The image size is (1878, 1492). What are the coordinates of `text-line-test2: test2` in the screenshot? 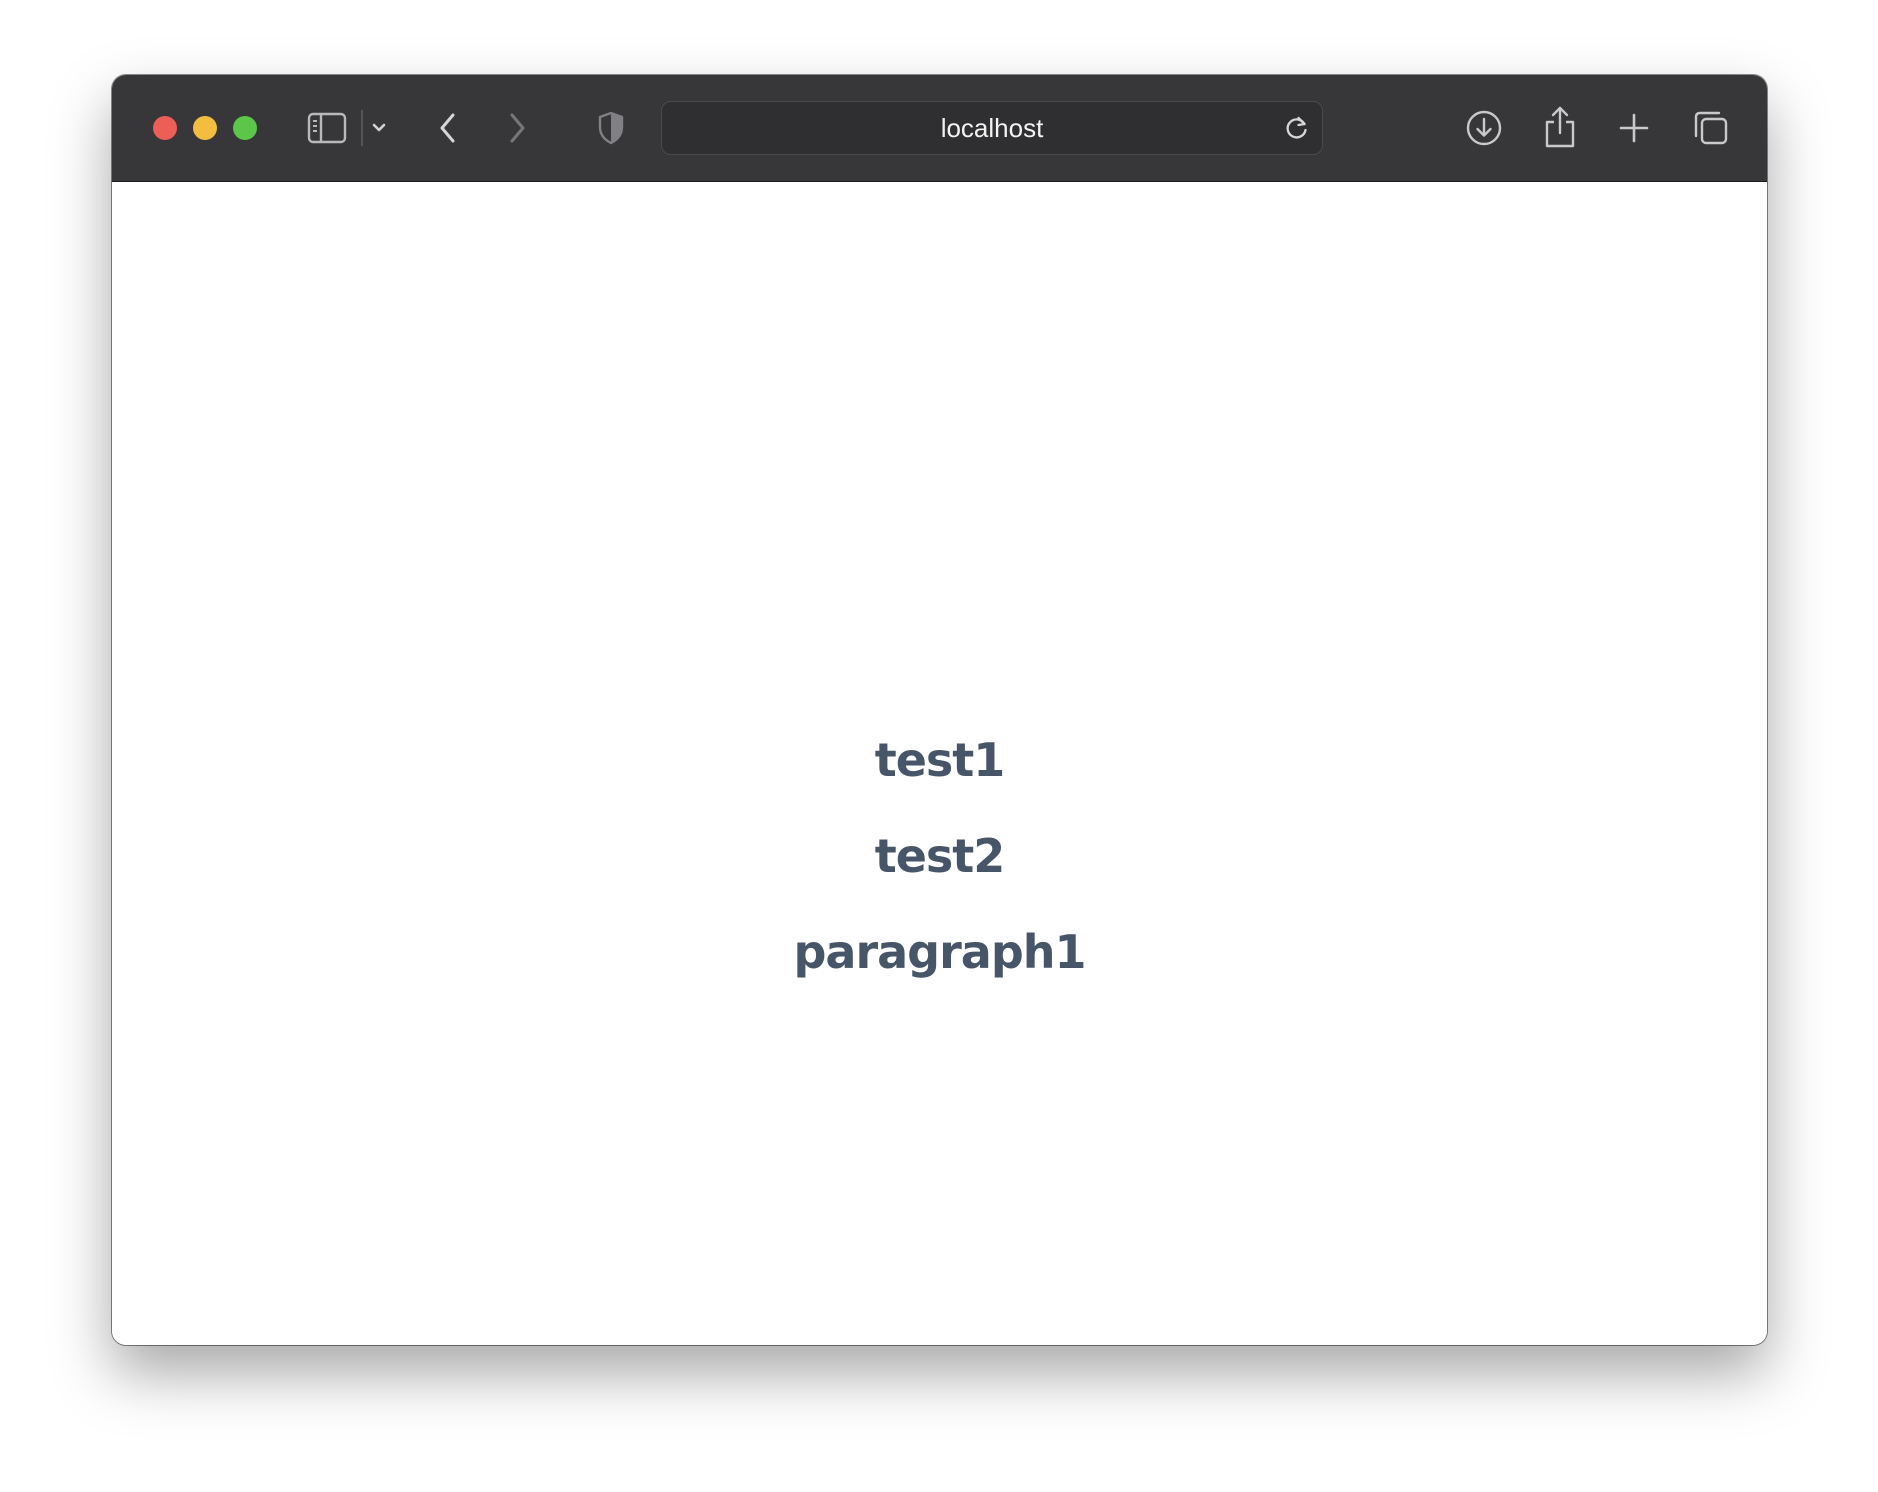 It's located at (940, 856).